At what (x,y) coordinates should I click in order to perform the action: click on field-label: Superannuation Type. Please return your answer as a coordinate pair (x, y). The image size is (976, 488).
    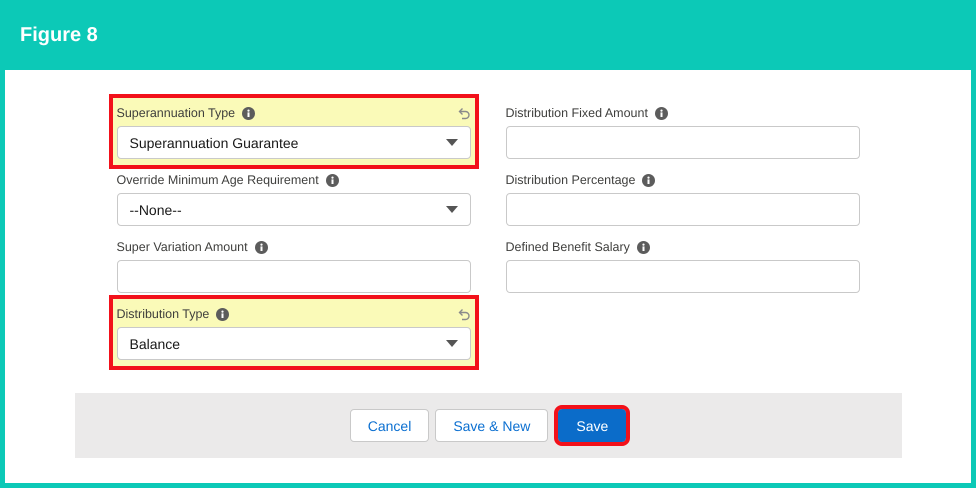
    Looking at the image, I should click on (176, 113).